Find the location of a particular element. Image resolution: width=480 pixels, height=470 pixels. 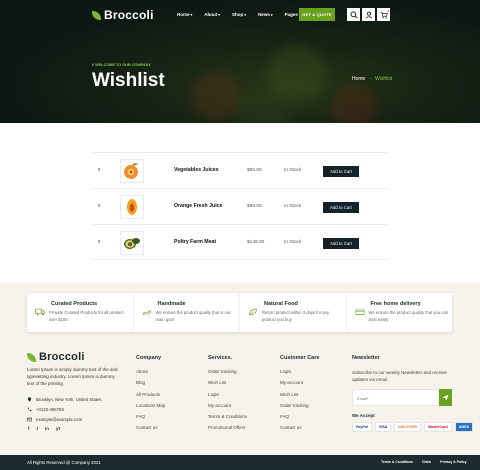

nav-item-about: About ▾ is located at coordinates (212, 14).